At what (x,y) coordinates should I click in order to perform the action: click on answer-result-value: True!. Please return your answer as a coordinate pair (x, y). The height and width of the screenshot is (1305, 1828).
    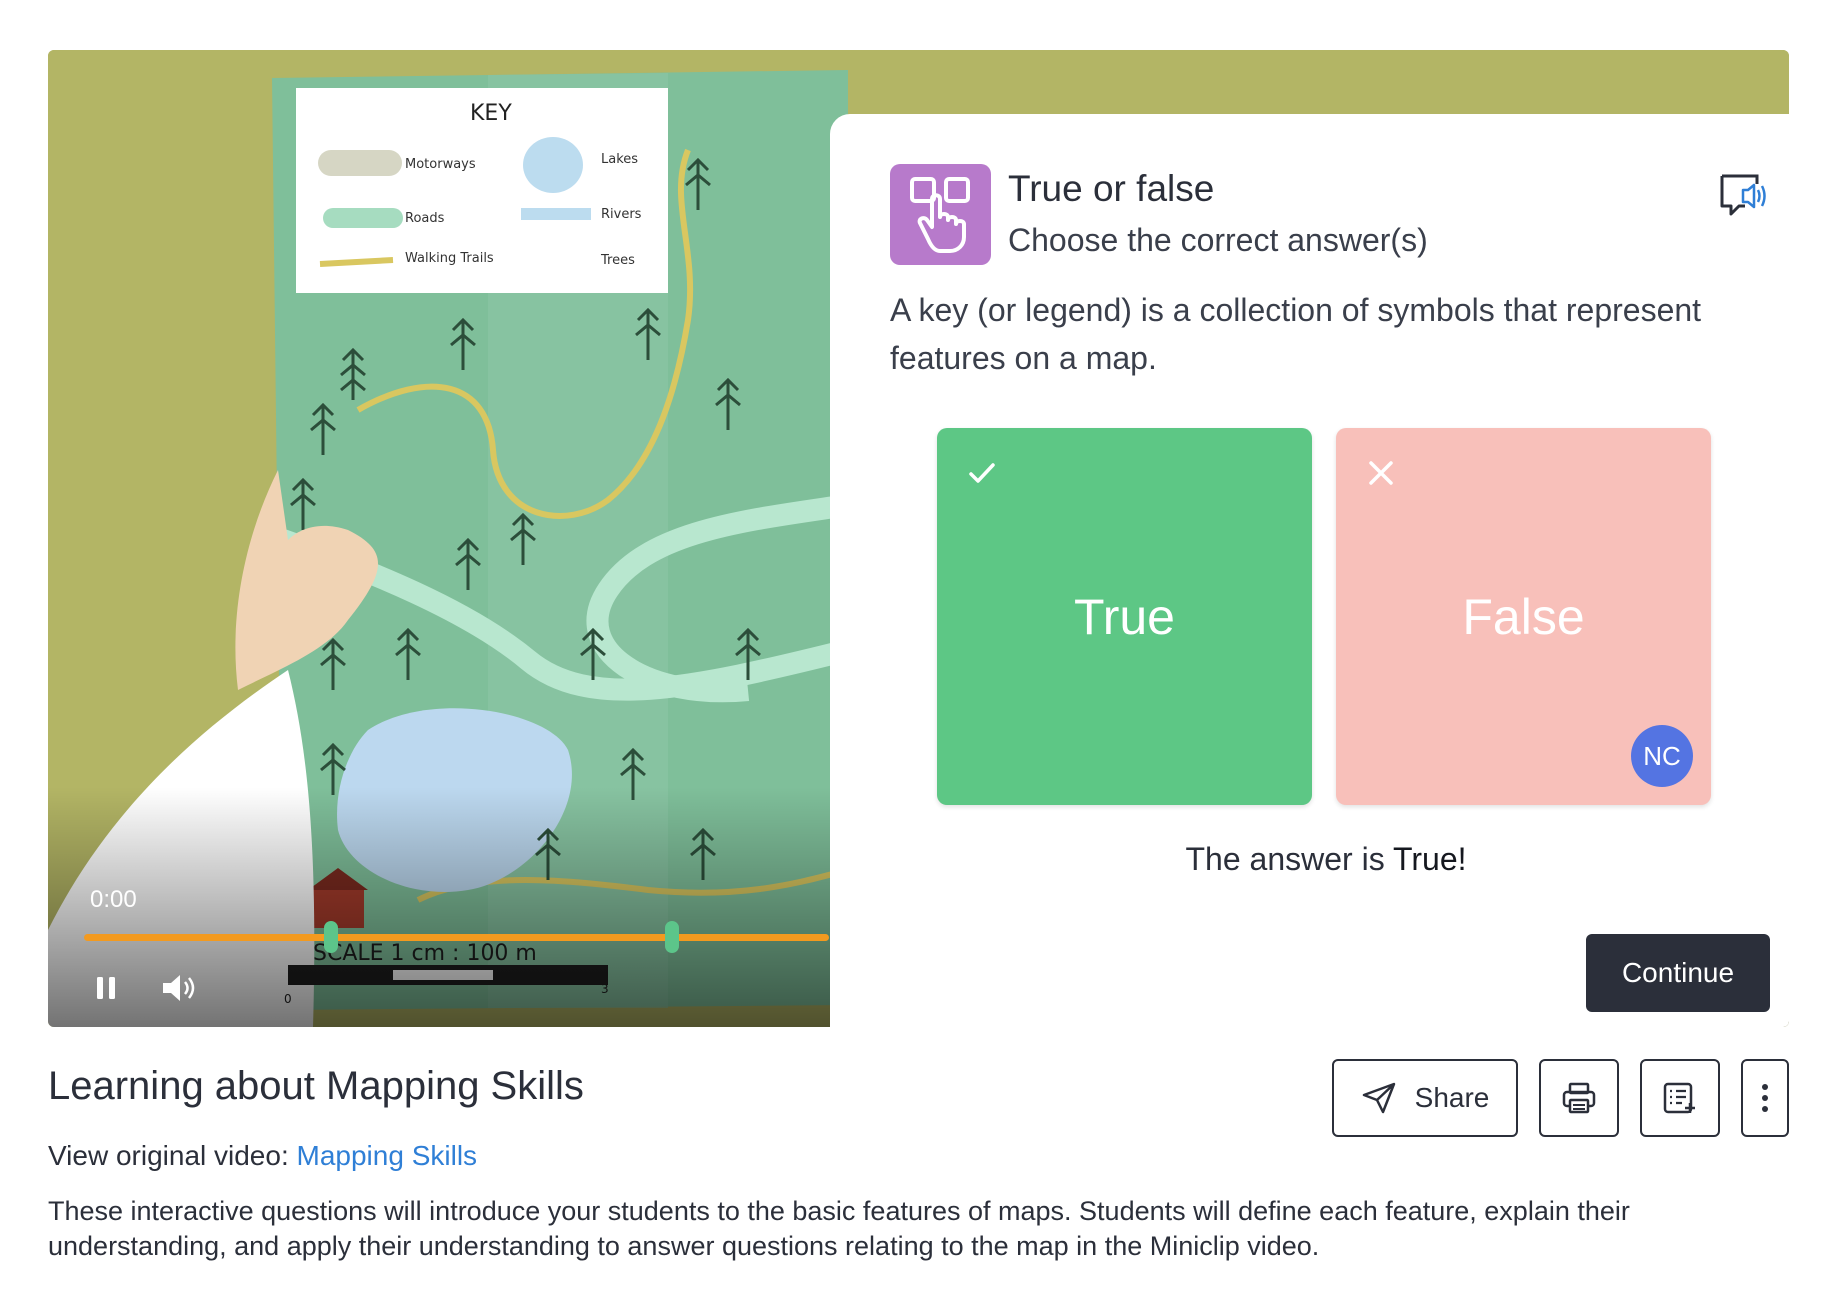
    Looking at the image, I should click on (1430, 859).